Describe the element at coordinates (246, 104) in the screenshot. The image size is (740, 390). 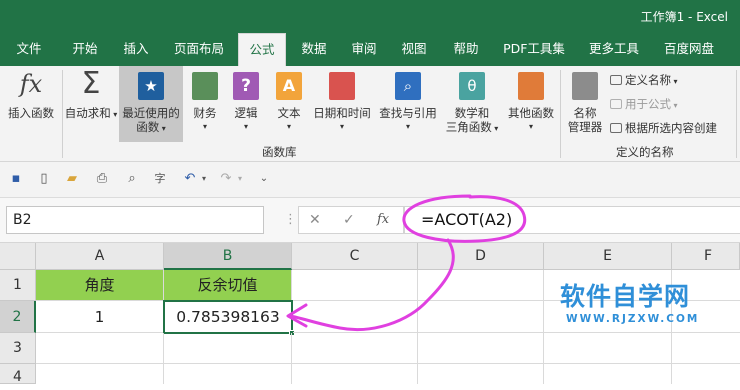
I see `logical-button: ? 逻辑 ▾` at that location.